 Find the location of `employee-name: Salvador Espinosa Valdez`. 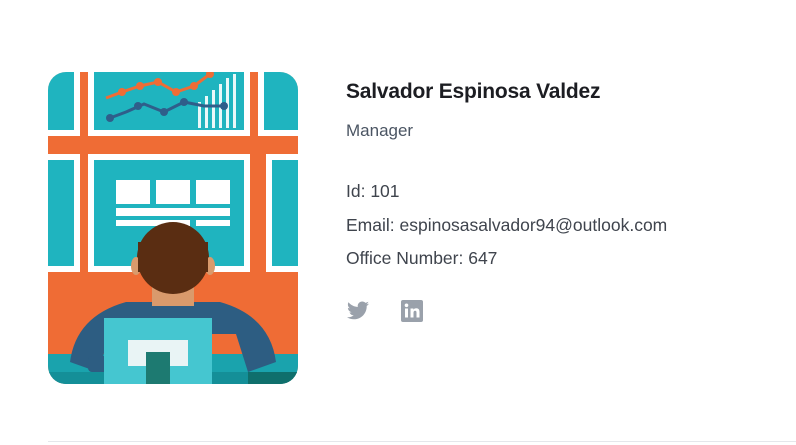

employee-name: Salvador Espinosa Valdez is located at coordinates (473, 91).